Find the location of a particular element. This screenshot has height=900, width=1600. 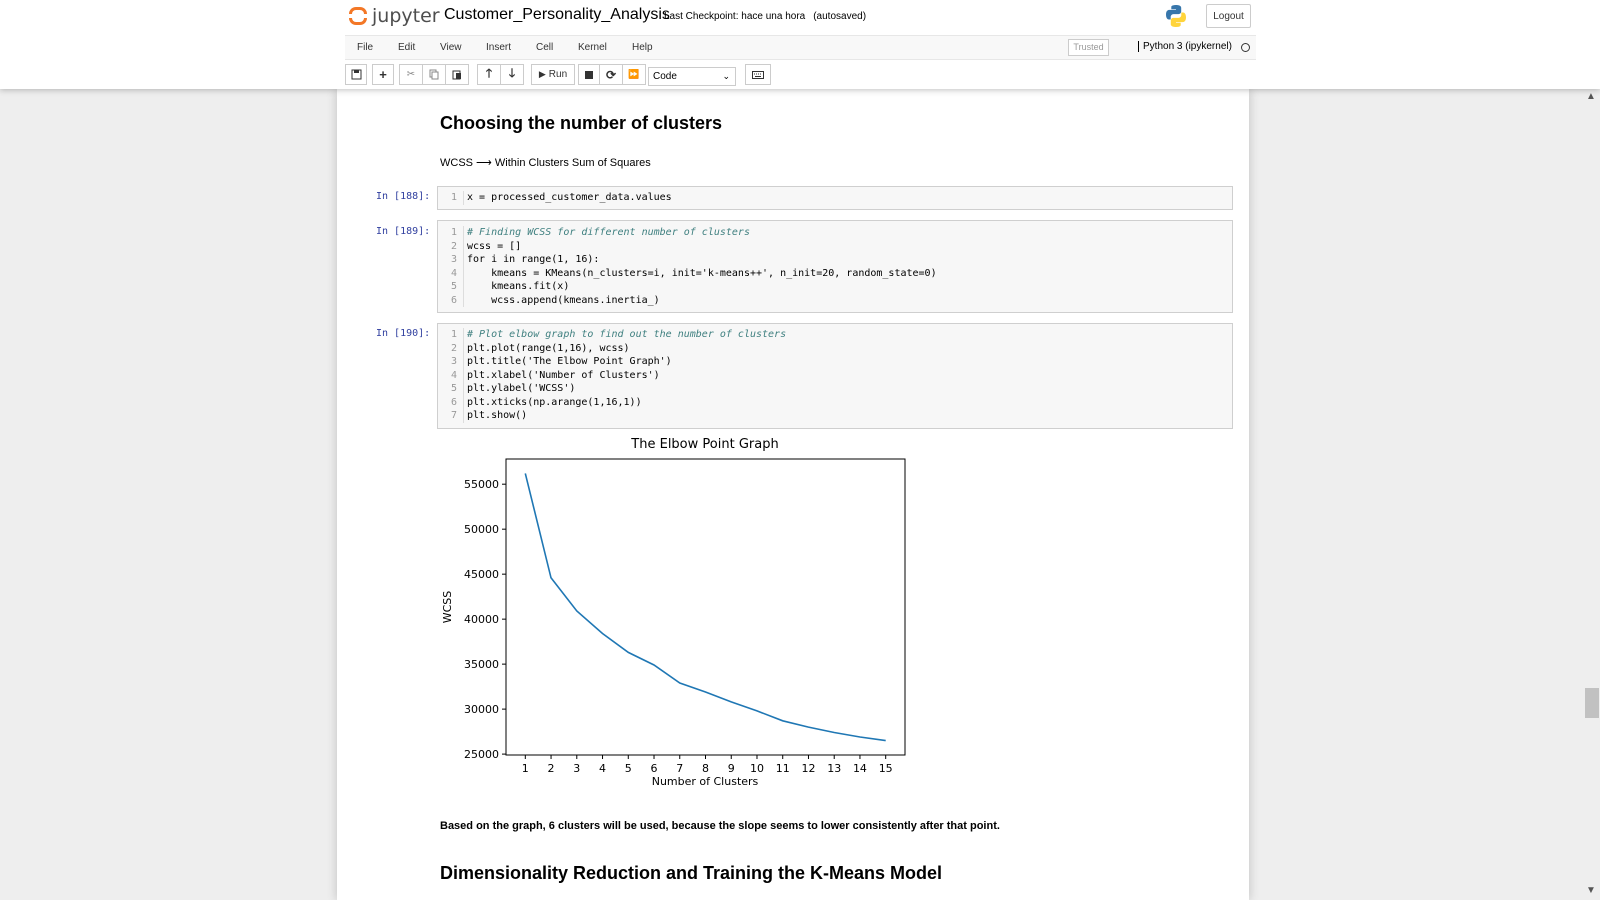

arrow-up-icon: 🡑 is located at coordinates (489, 73).